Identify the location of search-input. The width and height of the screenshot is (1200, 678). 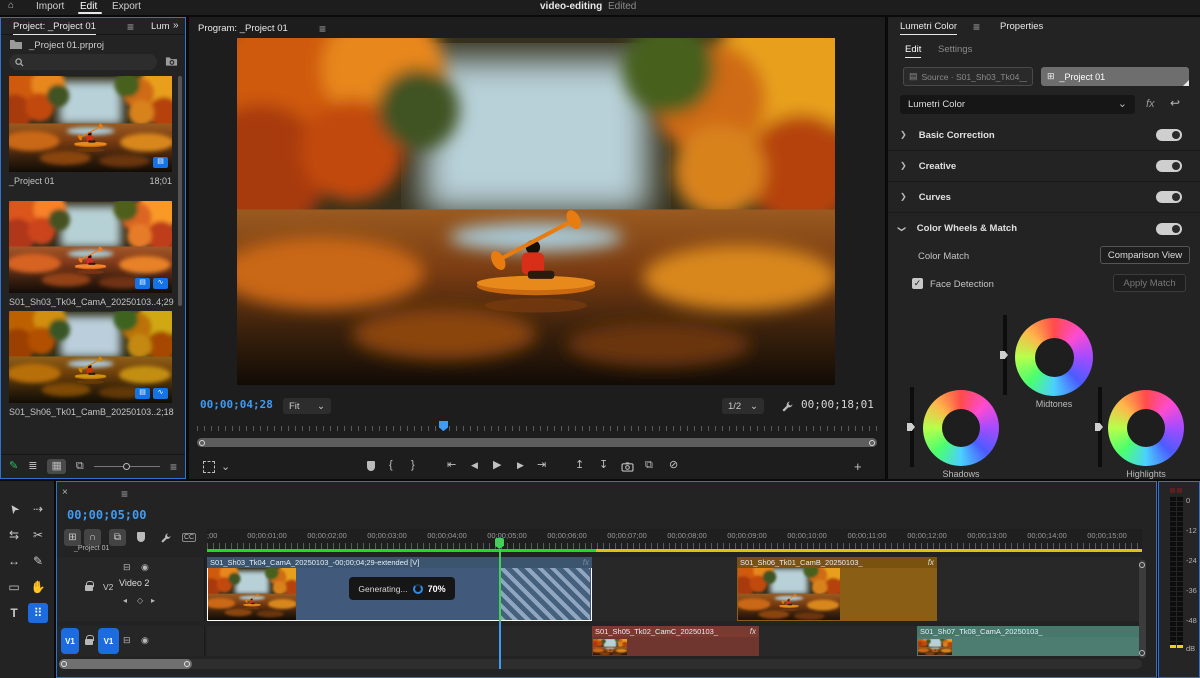
(83, 62).